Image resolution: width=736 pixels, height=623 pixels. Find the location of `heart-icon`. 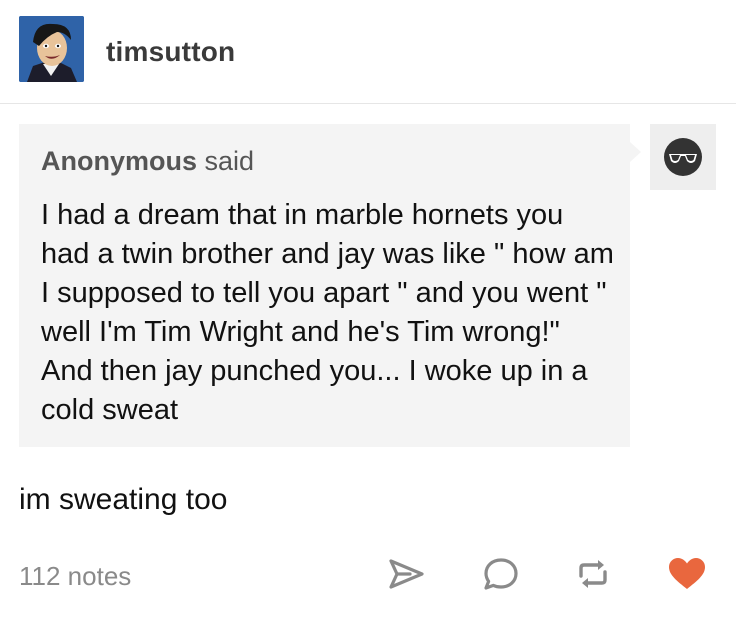

heart-icon is located at coordinates (687, 573).